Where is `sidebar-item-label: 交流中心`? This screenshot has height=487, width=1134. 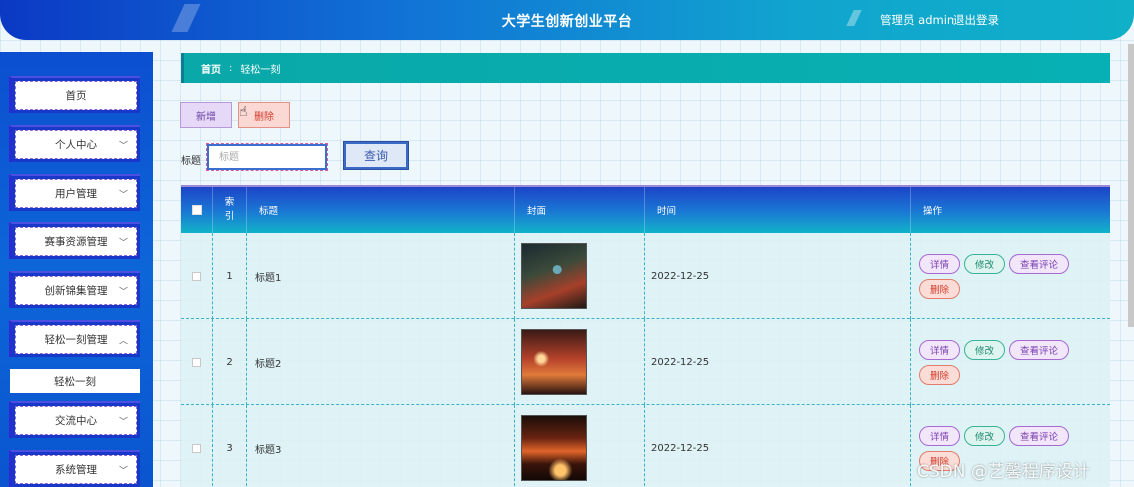 sidebar-item-label: 交流中心 is located at coordinates (76, 421).